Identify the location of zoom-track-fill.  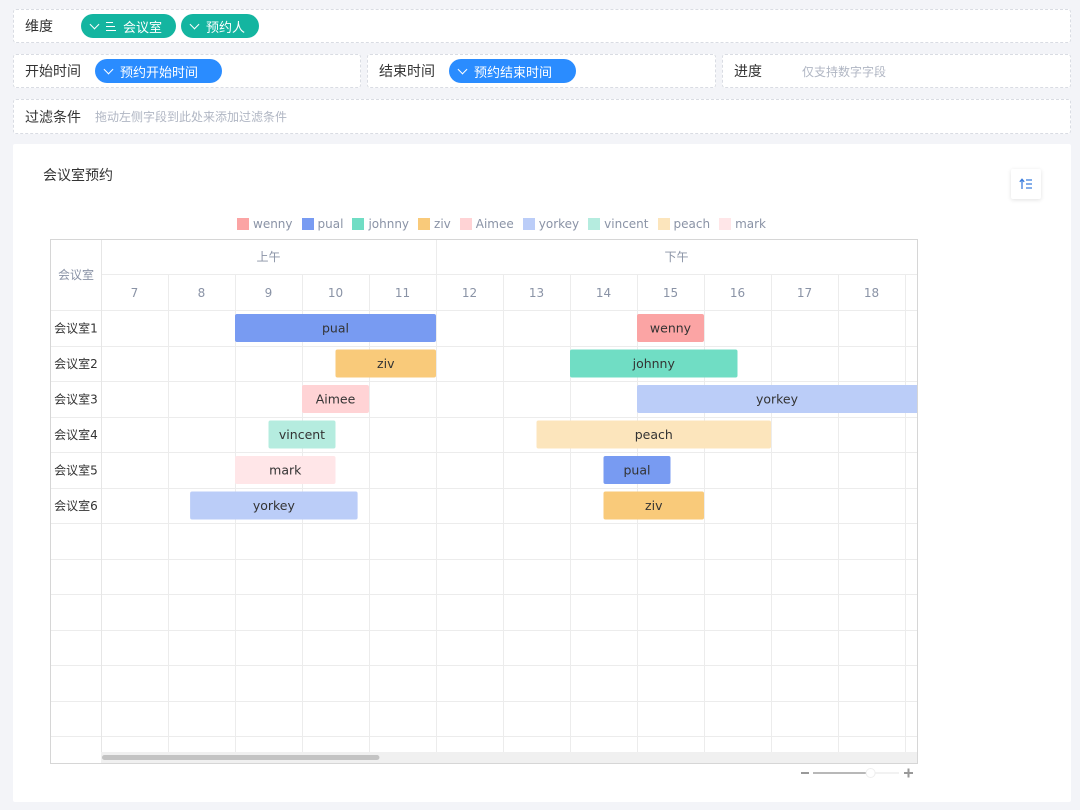
(840, 773).